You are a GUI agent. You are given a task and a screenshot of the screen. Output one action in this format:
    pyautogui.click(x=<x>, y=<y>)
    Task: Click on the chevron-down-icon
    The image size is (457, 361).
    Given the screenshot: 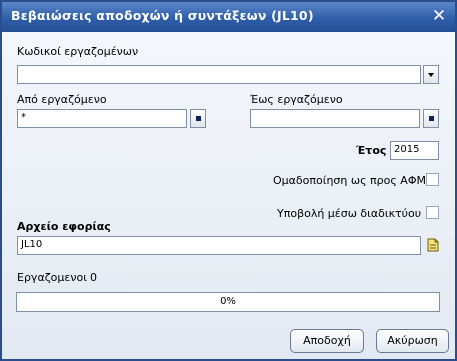 What is the action you would take?
    pyautogui.click(x=431, y=75)
    